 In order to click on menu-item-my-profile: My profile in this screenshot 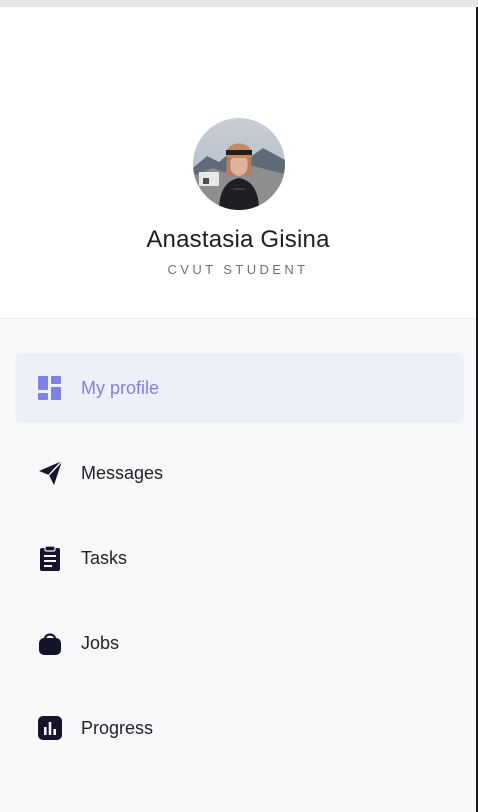, I will do `click(239, 388)`.